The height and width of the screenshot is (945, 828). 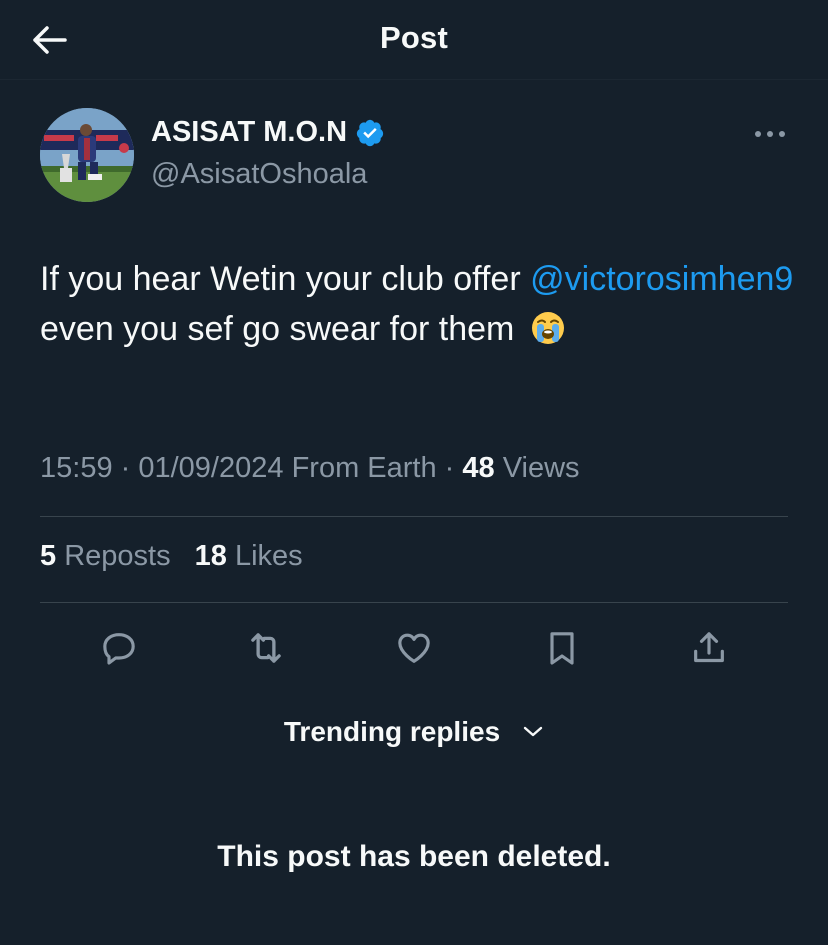 What do you see at coordinates (179, 556) in the screenshot?
I see `post-stats: 5 Reposts 18 Likes` at bounding box center [179, 556].